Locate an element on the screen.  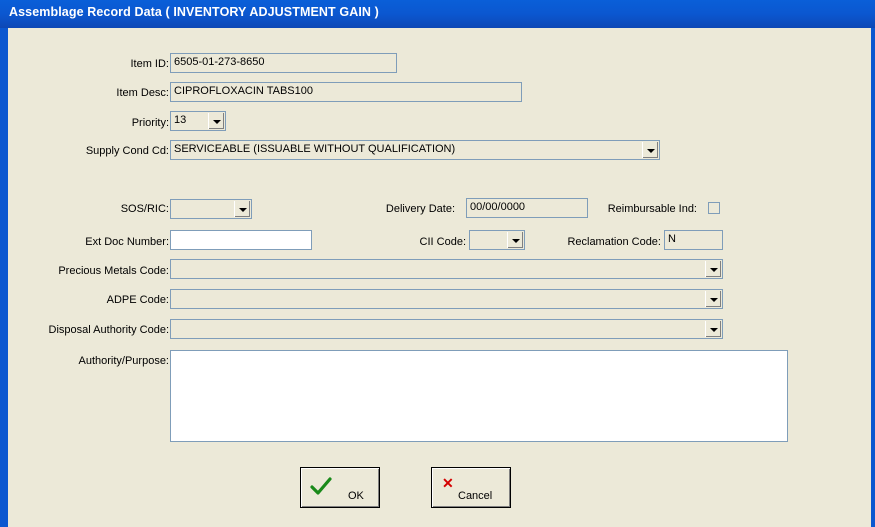
cii-code-label: CII Code: is located at coordinates (442, 242).